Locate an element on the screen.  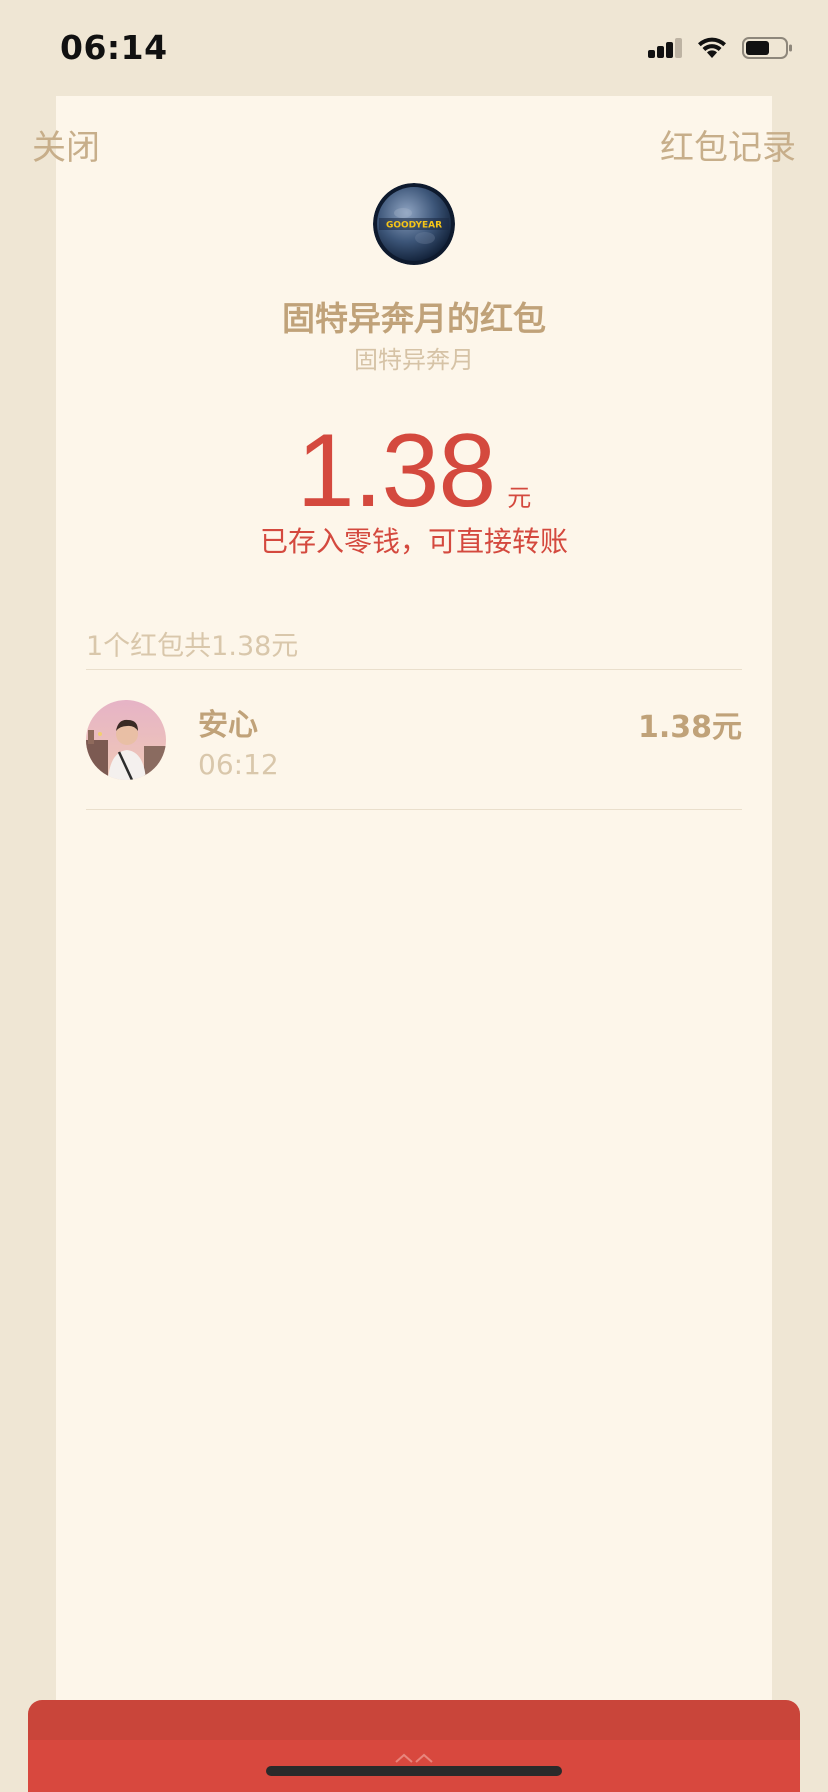
received-amount: 1.38 元 is located at coordinates (414, 471).